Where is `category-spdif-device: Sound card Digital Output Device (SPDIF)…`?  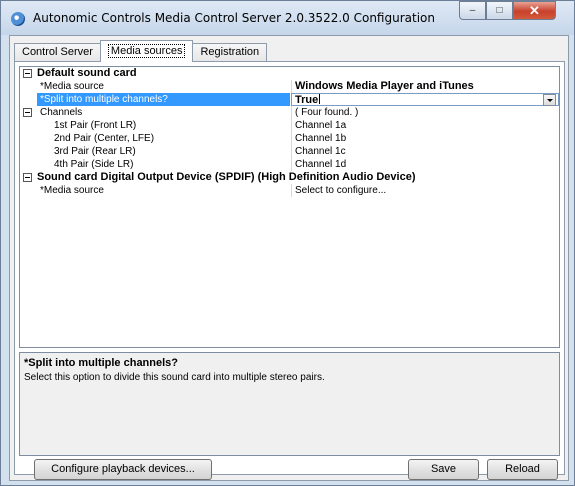
category-spdif-device: Sound card Digital Output Device (SPDIF)… is located at coordinates (289, 177).